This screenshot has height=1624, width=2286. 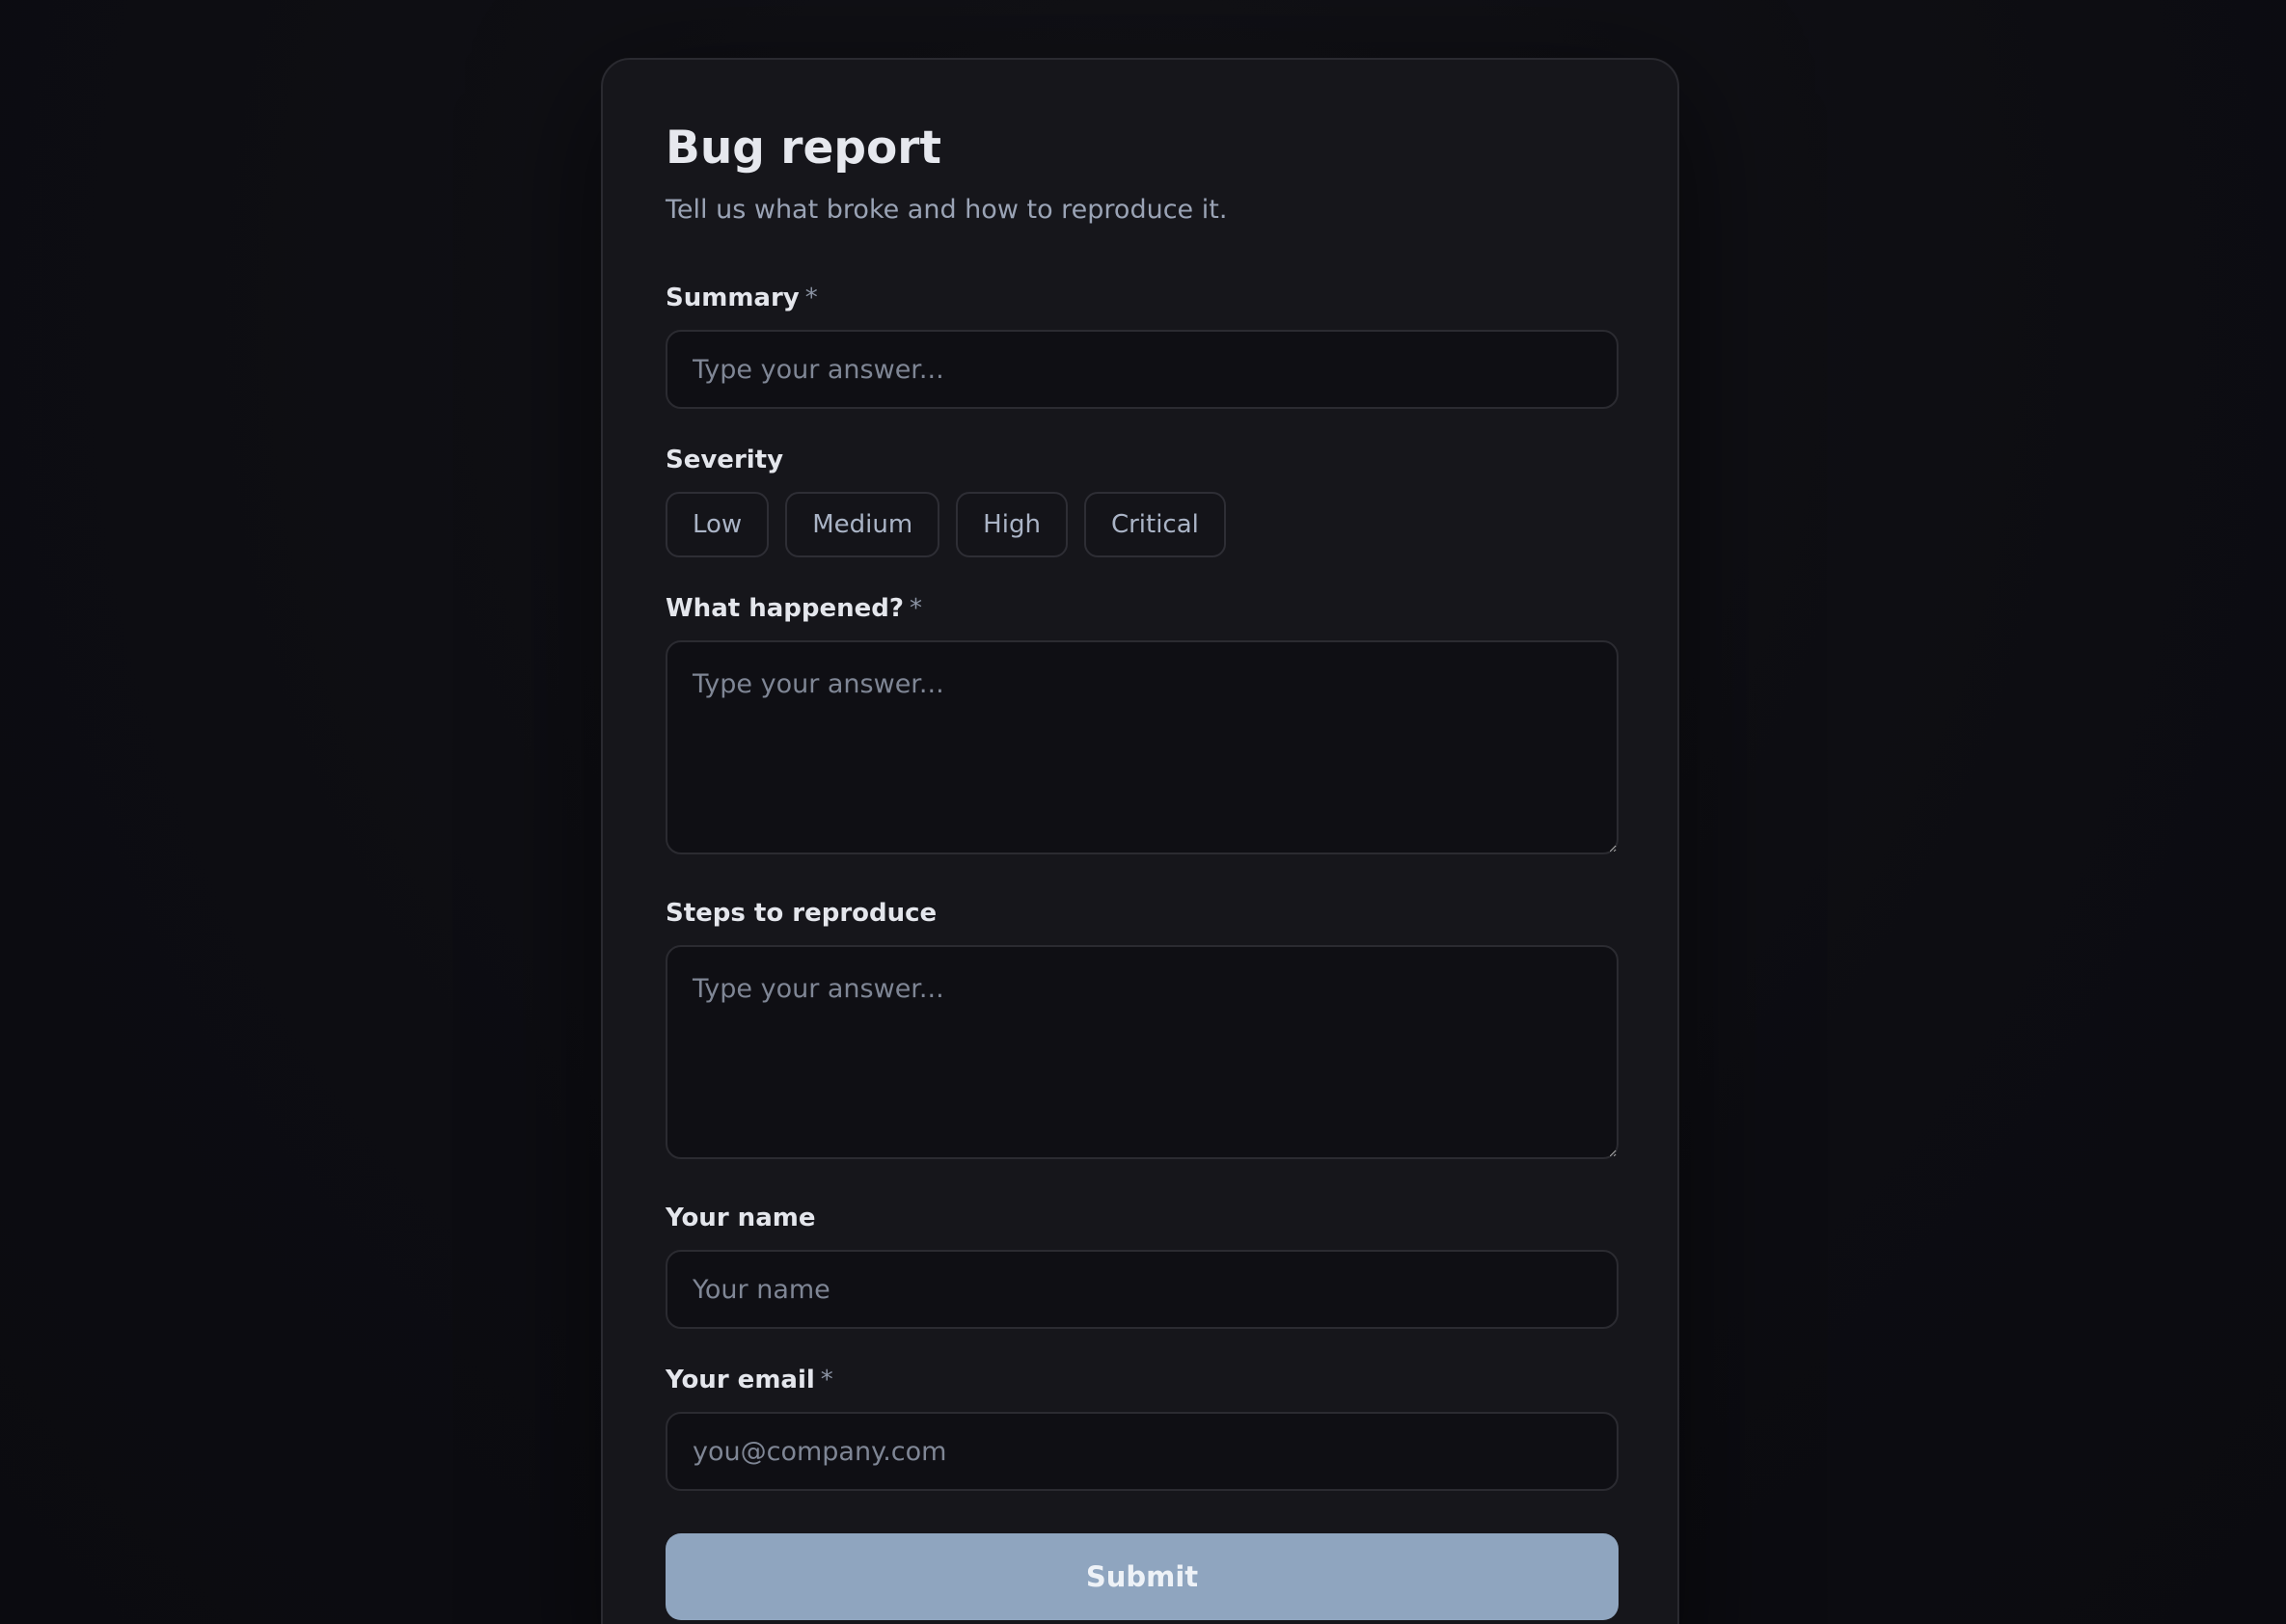 I want to click on email-input, so click(x=1142, y=1451).